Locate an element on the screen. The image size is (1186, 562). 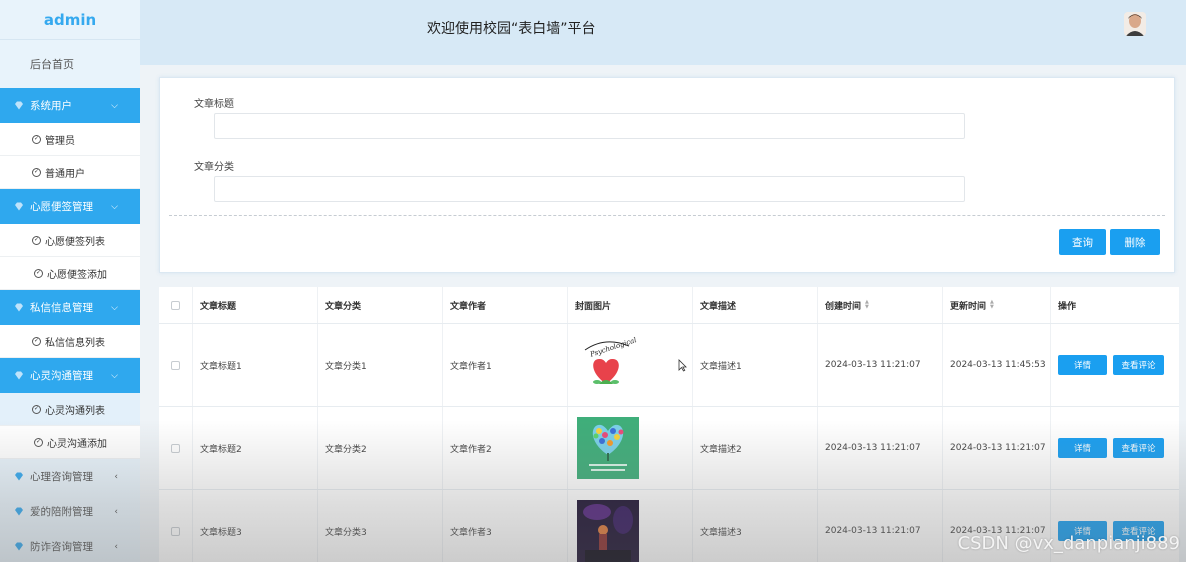
cell-actions: 详情 查看评论 is located at coordinates (1115, 448).